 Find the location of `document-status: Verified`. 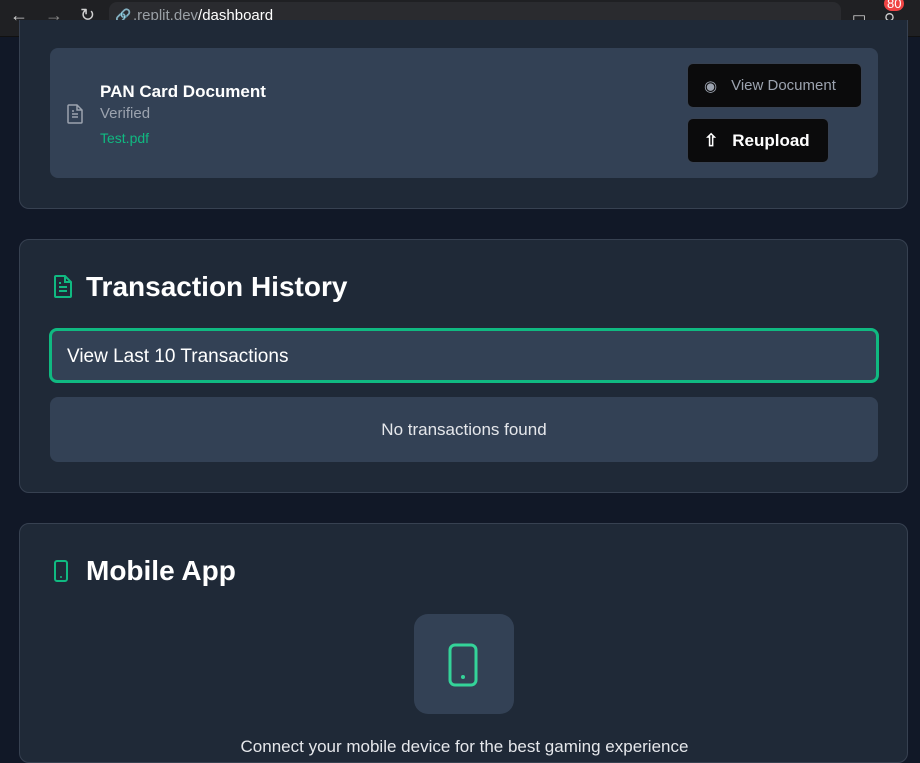

document-status: Verified is located at coordinates (125, 113).